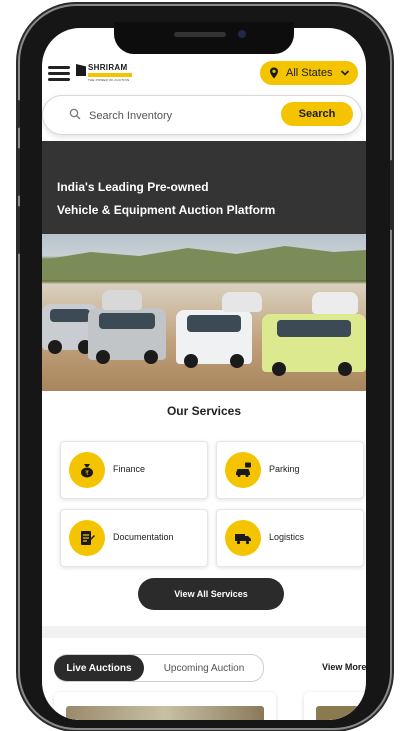  Describe the element at coordinates (242, 34) in the screenshot. I see `front-camera` at that location.